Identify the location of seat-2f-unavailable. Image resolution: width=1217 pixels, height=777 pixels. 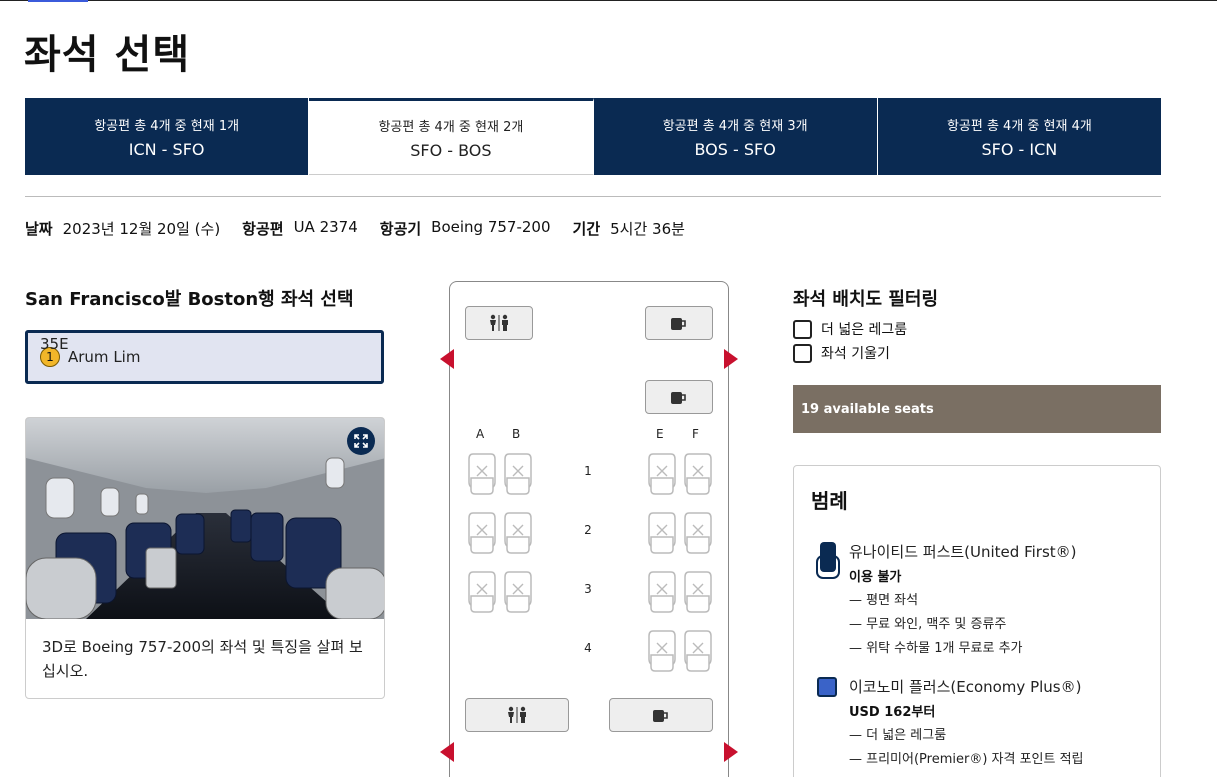
(698, 533).